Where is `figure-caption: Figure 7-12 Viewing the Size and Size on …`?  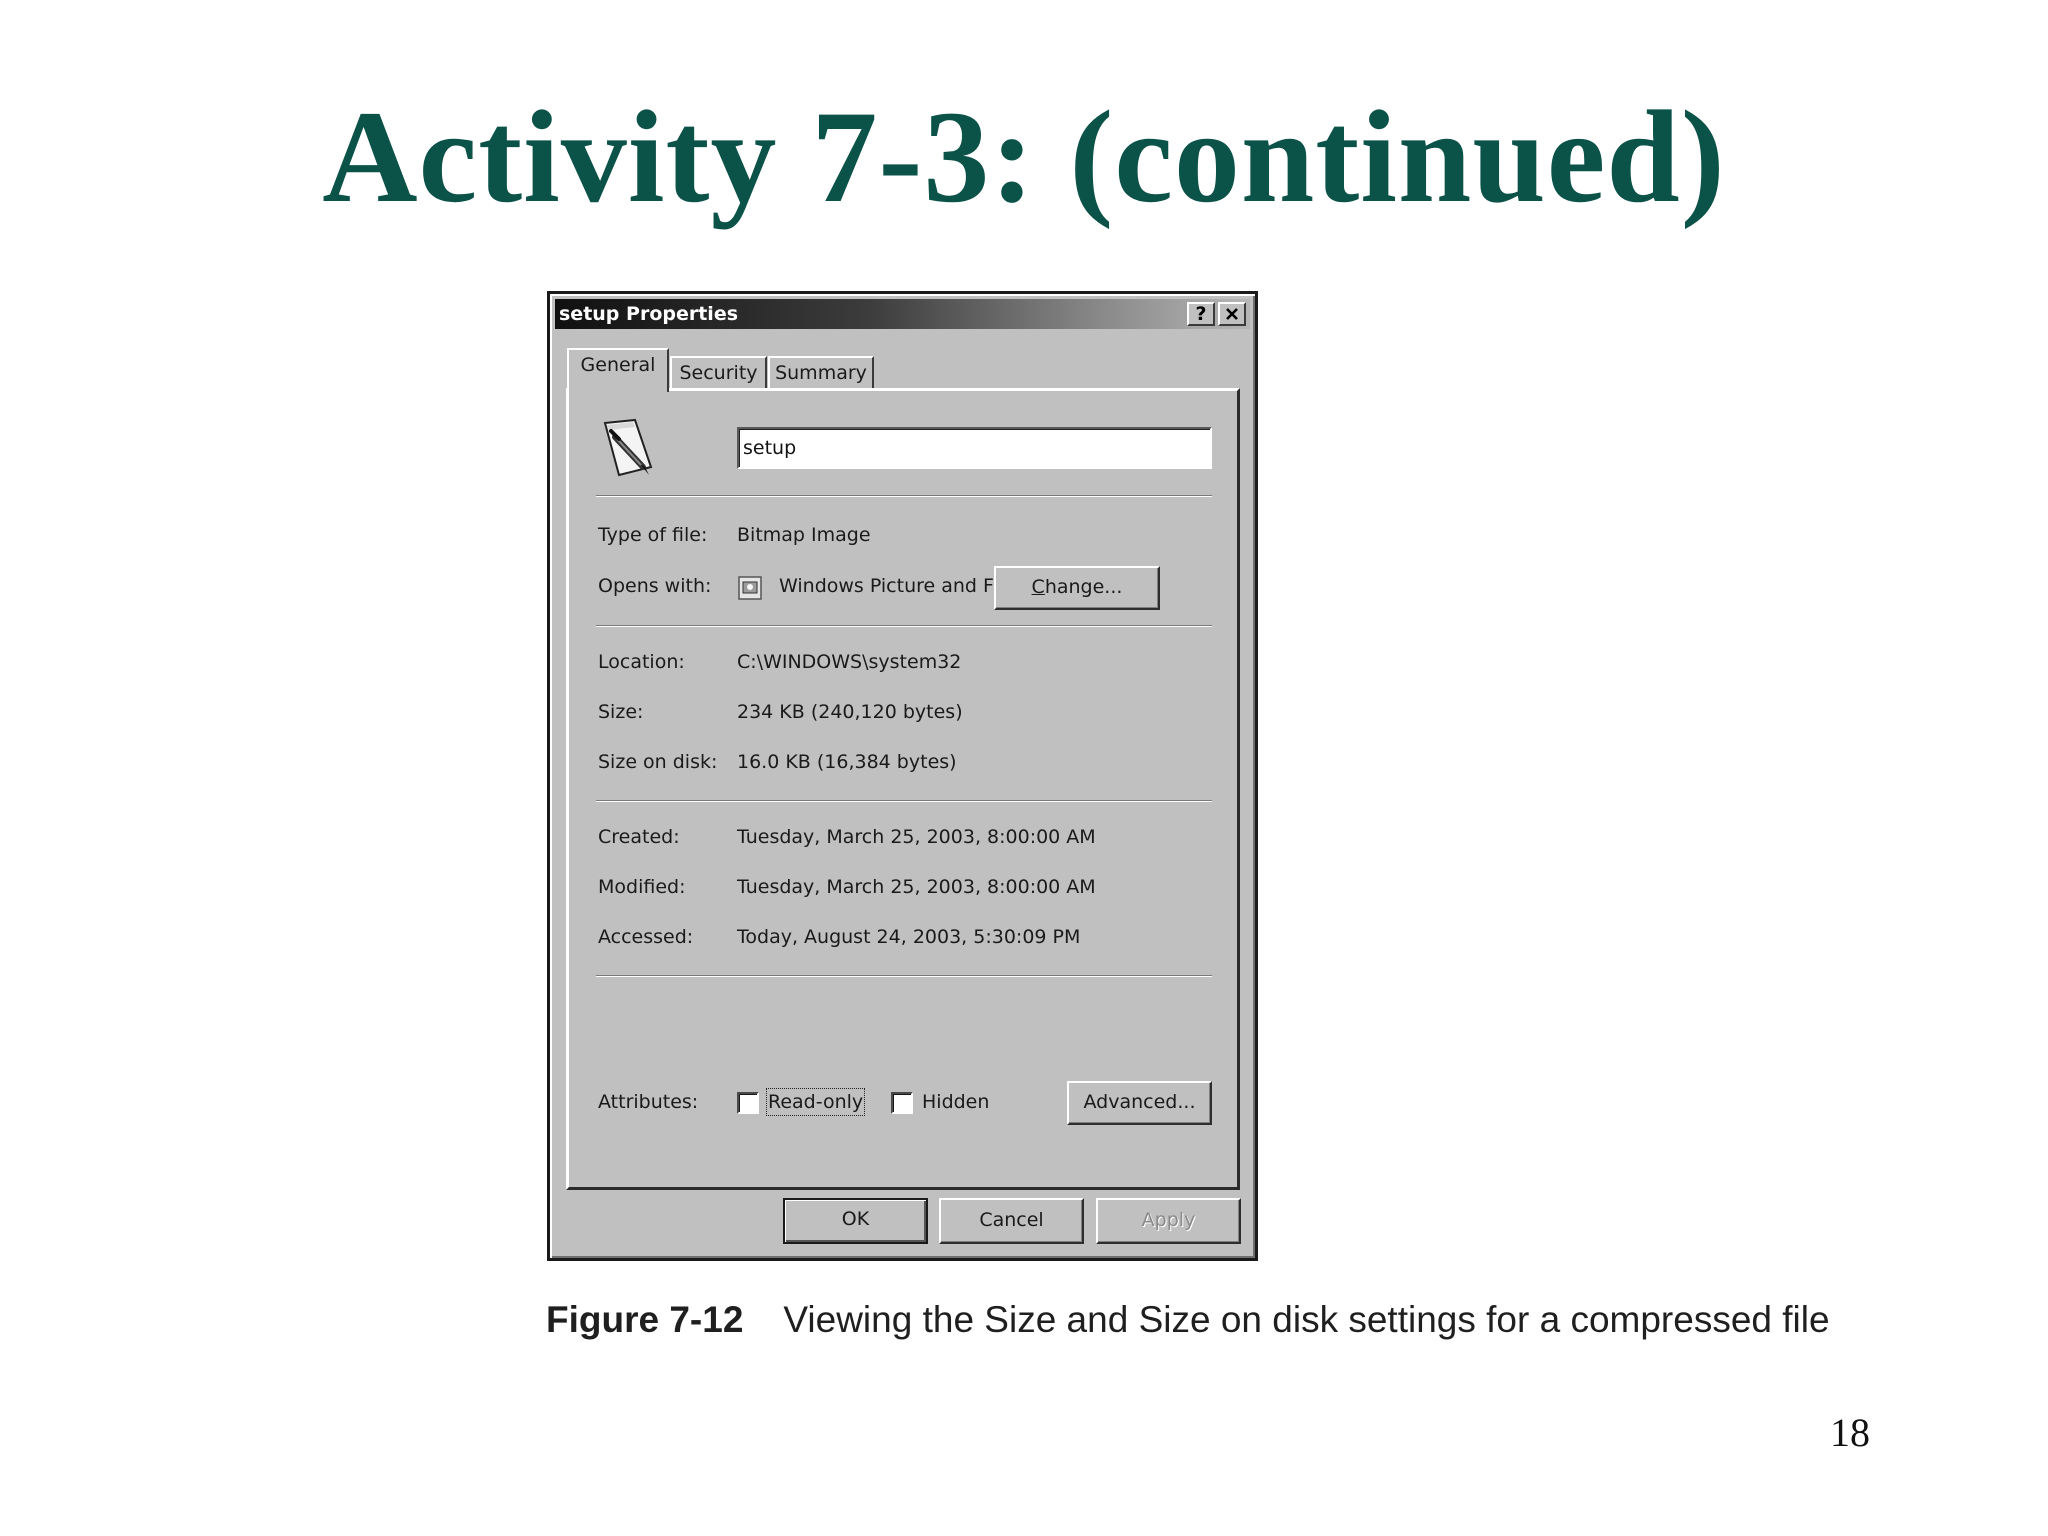
figure-caption: Figure 7-12 Viewing the Size and Size on … is located at coordinates (1188, 1320).